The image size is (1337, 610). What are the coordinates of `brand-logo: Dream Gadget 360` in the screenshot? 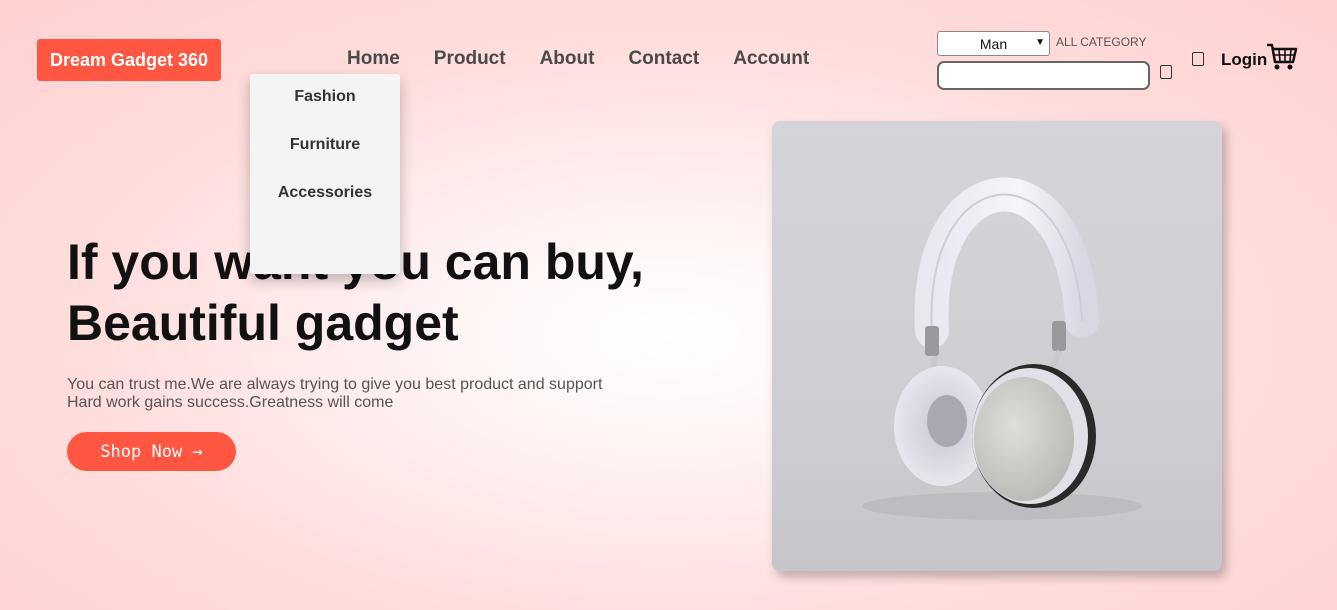 It's located at (129, 60).